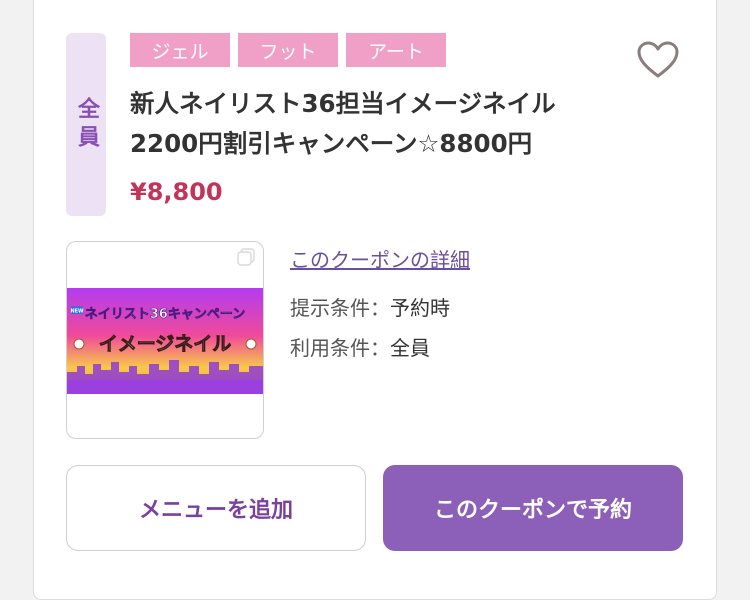 The width and height of the screenshot is (750, 600). I want to click on category-tags: ジェル フット アート, so click(288, 50).